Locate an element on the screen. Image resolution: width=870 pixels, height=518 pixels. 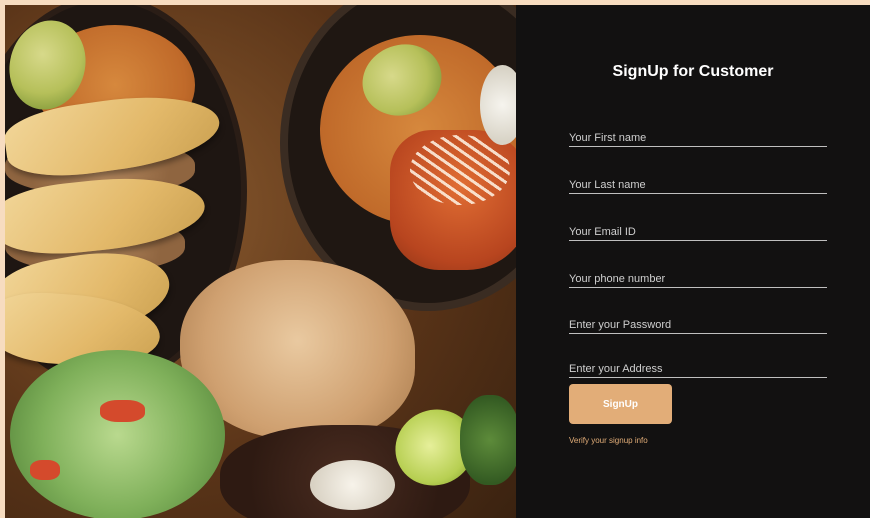
herb-garnish is located at coordinates (488, 440).